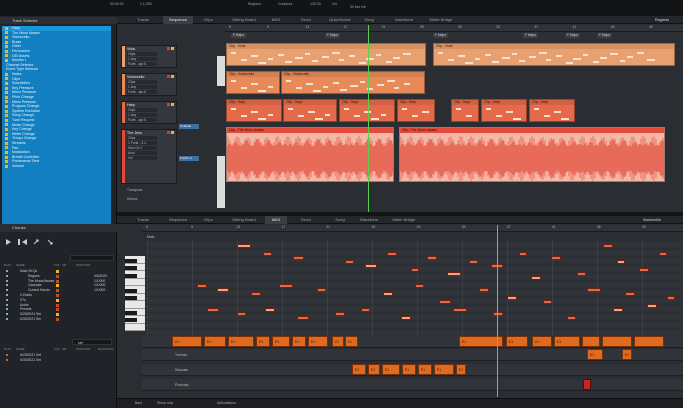 This screenshot has height=408, width=683. I want to click on track-selector-header: Track Selector, so click(58, 20).